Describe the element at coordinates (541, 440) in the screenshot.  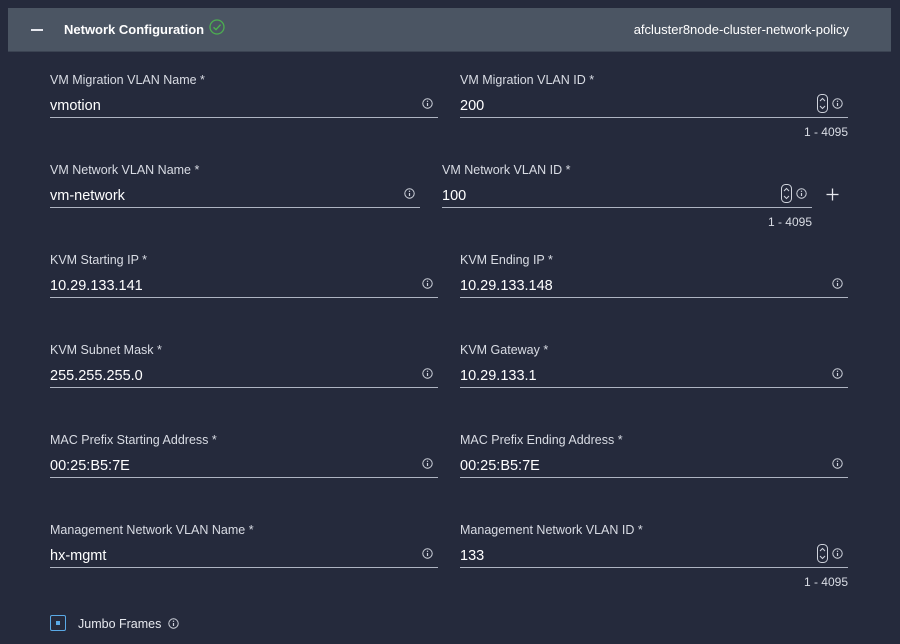
I see `field-label: MAC Prefix Ending Address *` at that location.